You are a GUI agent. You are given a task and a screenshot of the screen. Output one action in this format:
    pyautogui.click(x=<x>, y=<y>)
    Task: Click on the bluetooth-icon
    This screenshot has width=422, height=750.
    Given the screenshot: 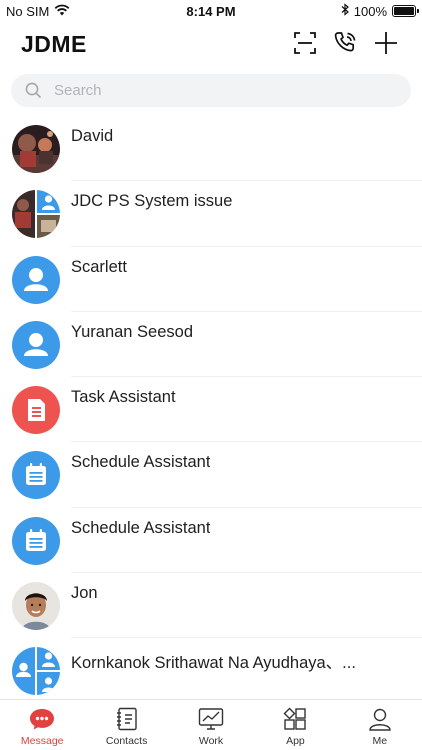 What is the action you would take?
    pyautogui.click(x=345, y=11)
    